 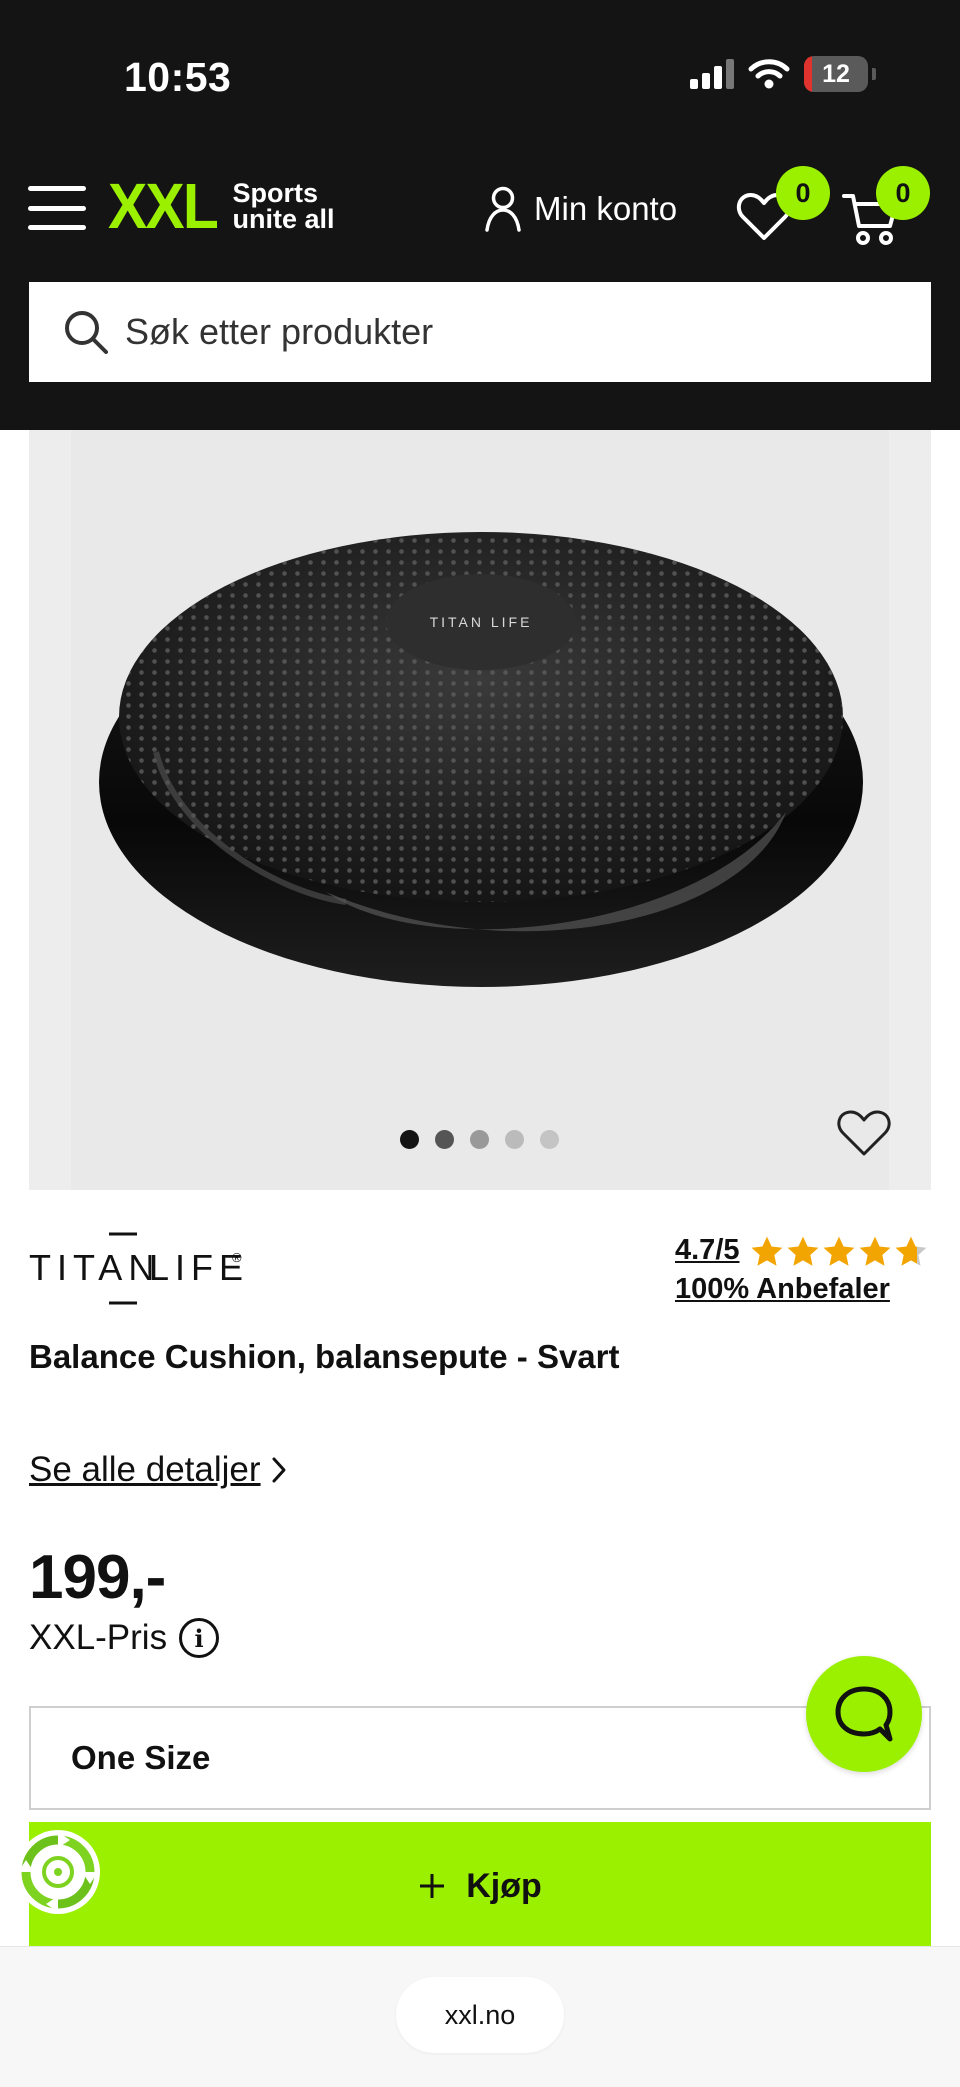 What do you see at coordinates (864, 1133) in the screenshot?
I see `add-to-wishlist-heart-icon` at bounding box center [864, 1133].